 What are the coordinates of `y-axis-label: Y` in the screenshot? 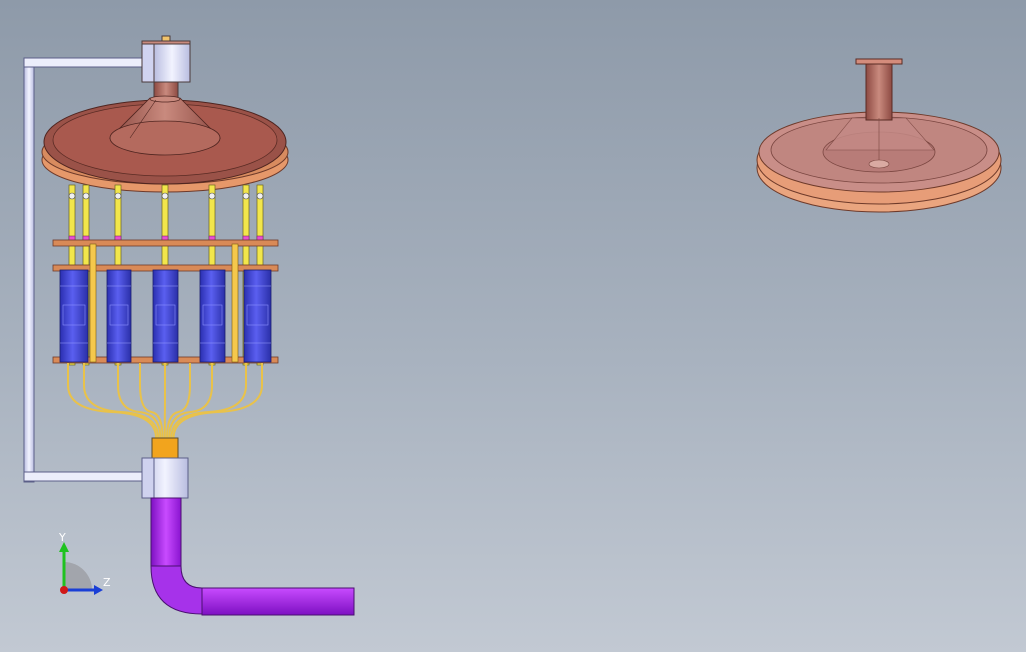 It's located at (62, 537).